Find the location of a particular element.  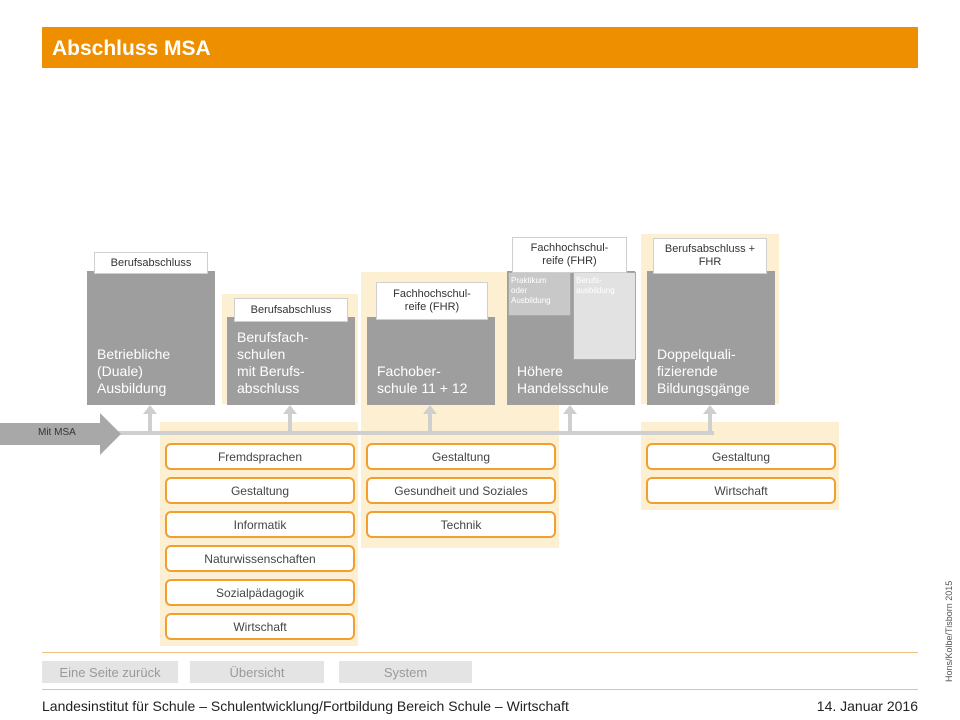

label-berufsabschluss-fhr: Berufsabschluss + FHR is located at coordinates (710, 256).